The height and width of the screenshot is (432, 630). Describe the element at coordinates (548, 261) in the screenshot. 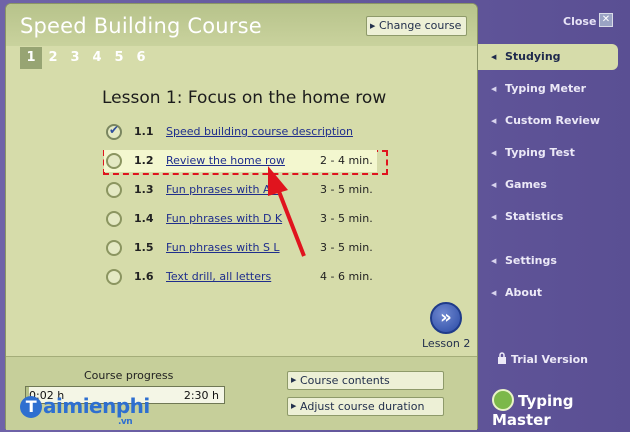

I see `sidebar-item-settings: Settings` at that location.